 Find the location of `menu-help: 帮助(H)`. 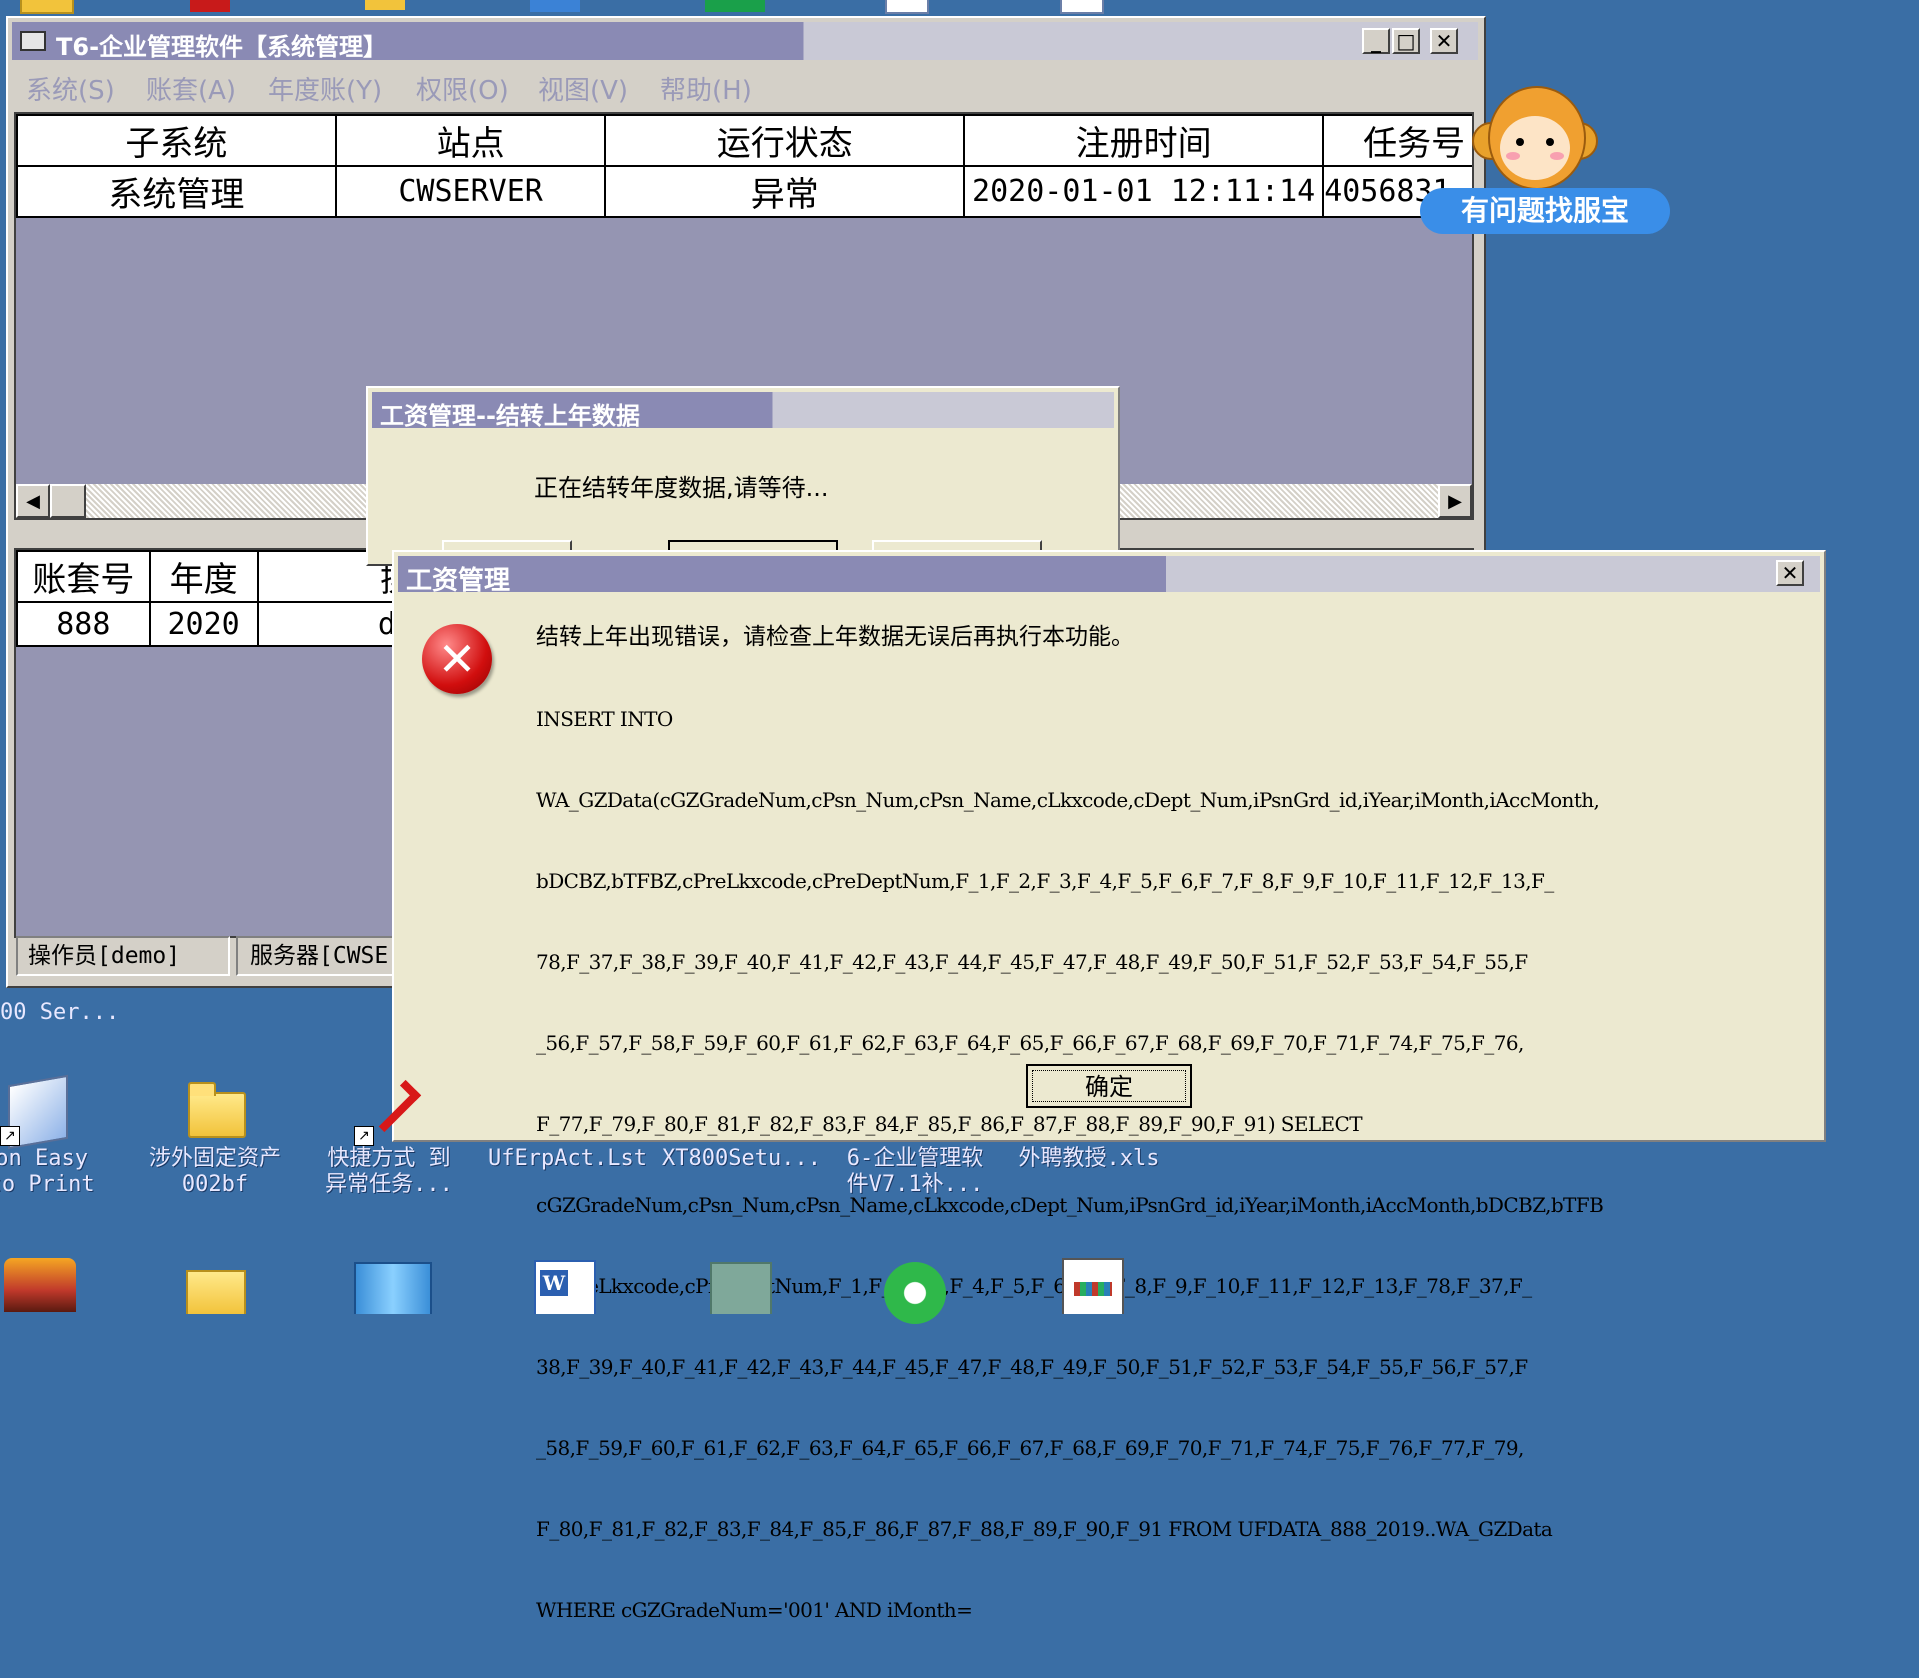

menu-help: 帮助(H) is located at coordinates (706, 88).